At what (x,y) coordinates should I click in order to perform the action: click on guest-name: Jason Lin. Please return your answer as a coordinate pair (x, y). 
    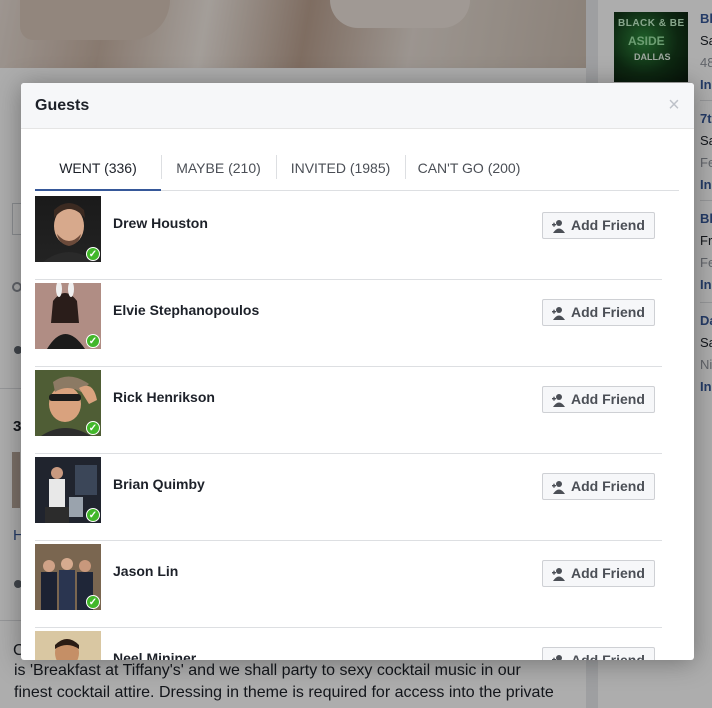
    Looking at the image, I should click on (145, 571).